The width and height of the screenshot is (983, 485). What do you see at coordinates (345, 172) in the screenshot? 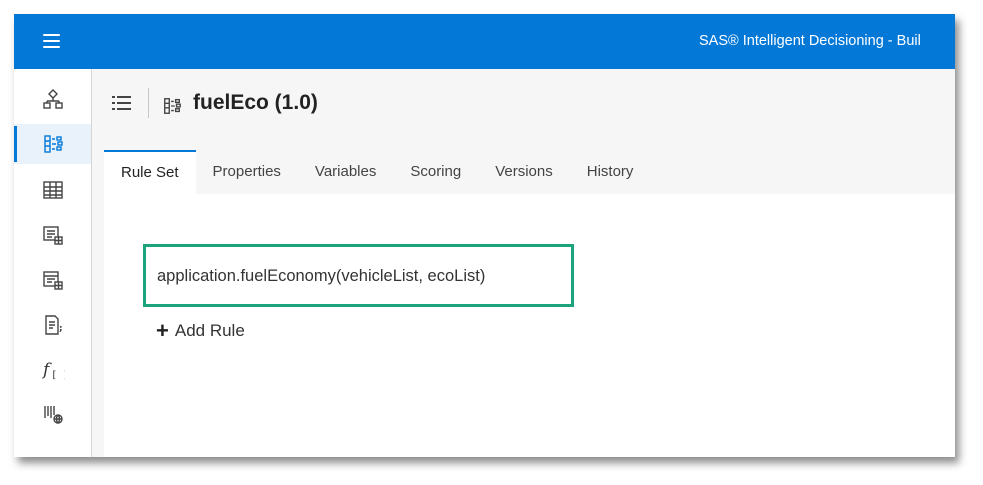
I see `tab-variables: Variables` at bounding box center [345, 172].